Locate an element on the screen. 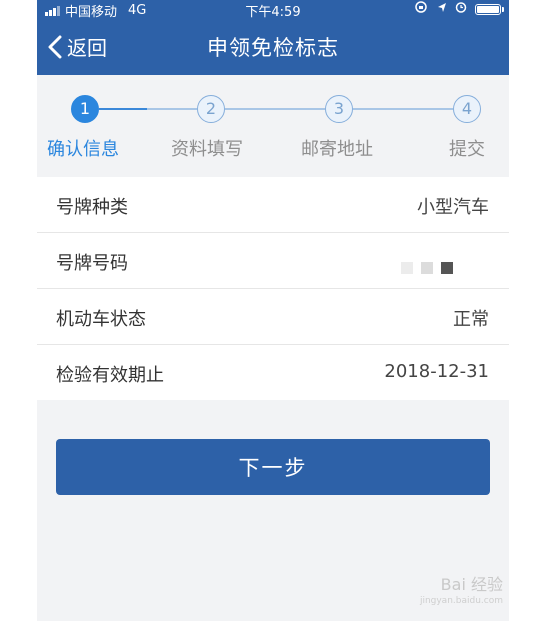 This screenshot has width=537, height=621. battery-icon is located at coordinates (489, 9).